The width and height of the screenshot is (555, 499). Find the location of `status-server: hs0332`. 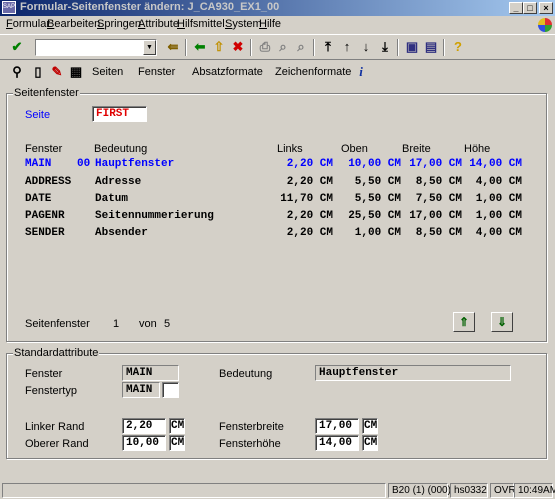

status-server: hs0332 is located at coordinates (469, 490).